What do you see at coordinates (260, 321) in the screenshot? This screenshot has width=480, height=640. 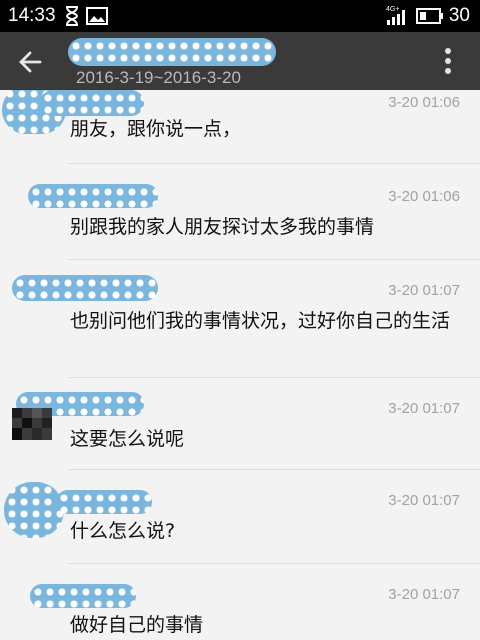 I see `message-text: 也别问他们我的事情状况，过好你自己的生活` at bounding box center [260, 321].